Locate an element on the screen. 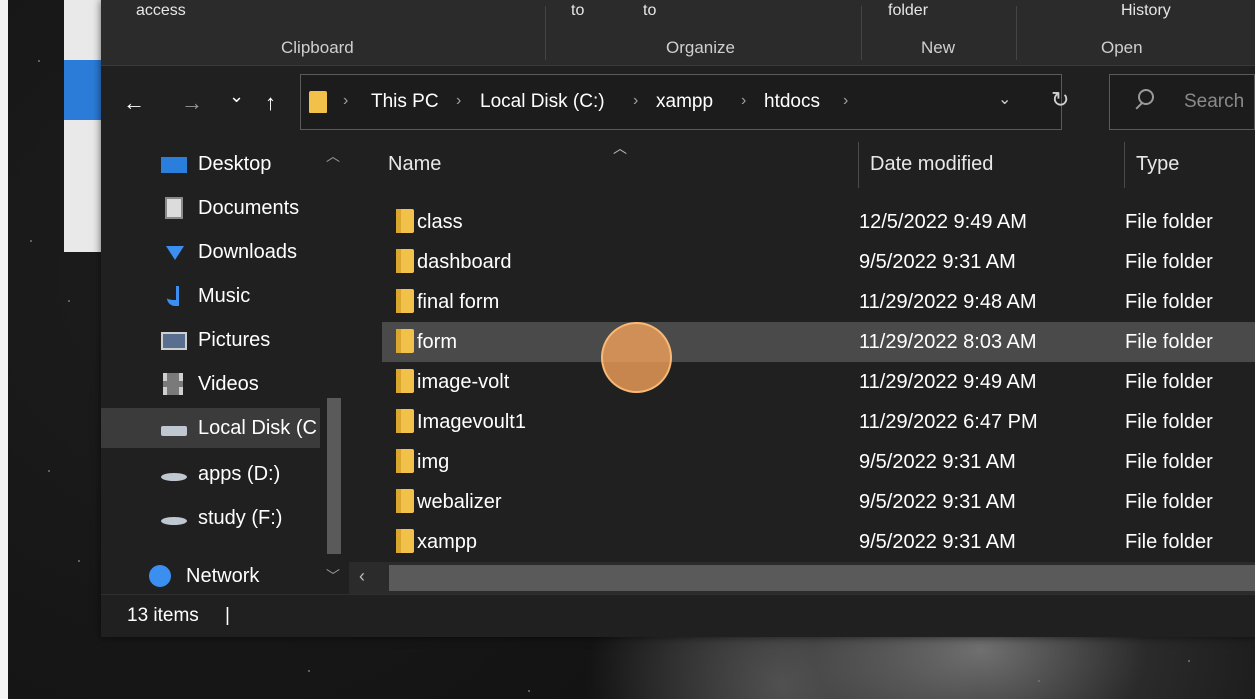  recent-locations-chevron-icon: ⌄ is located at coordinates (236, 96).